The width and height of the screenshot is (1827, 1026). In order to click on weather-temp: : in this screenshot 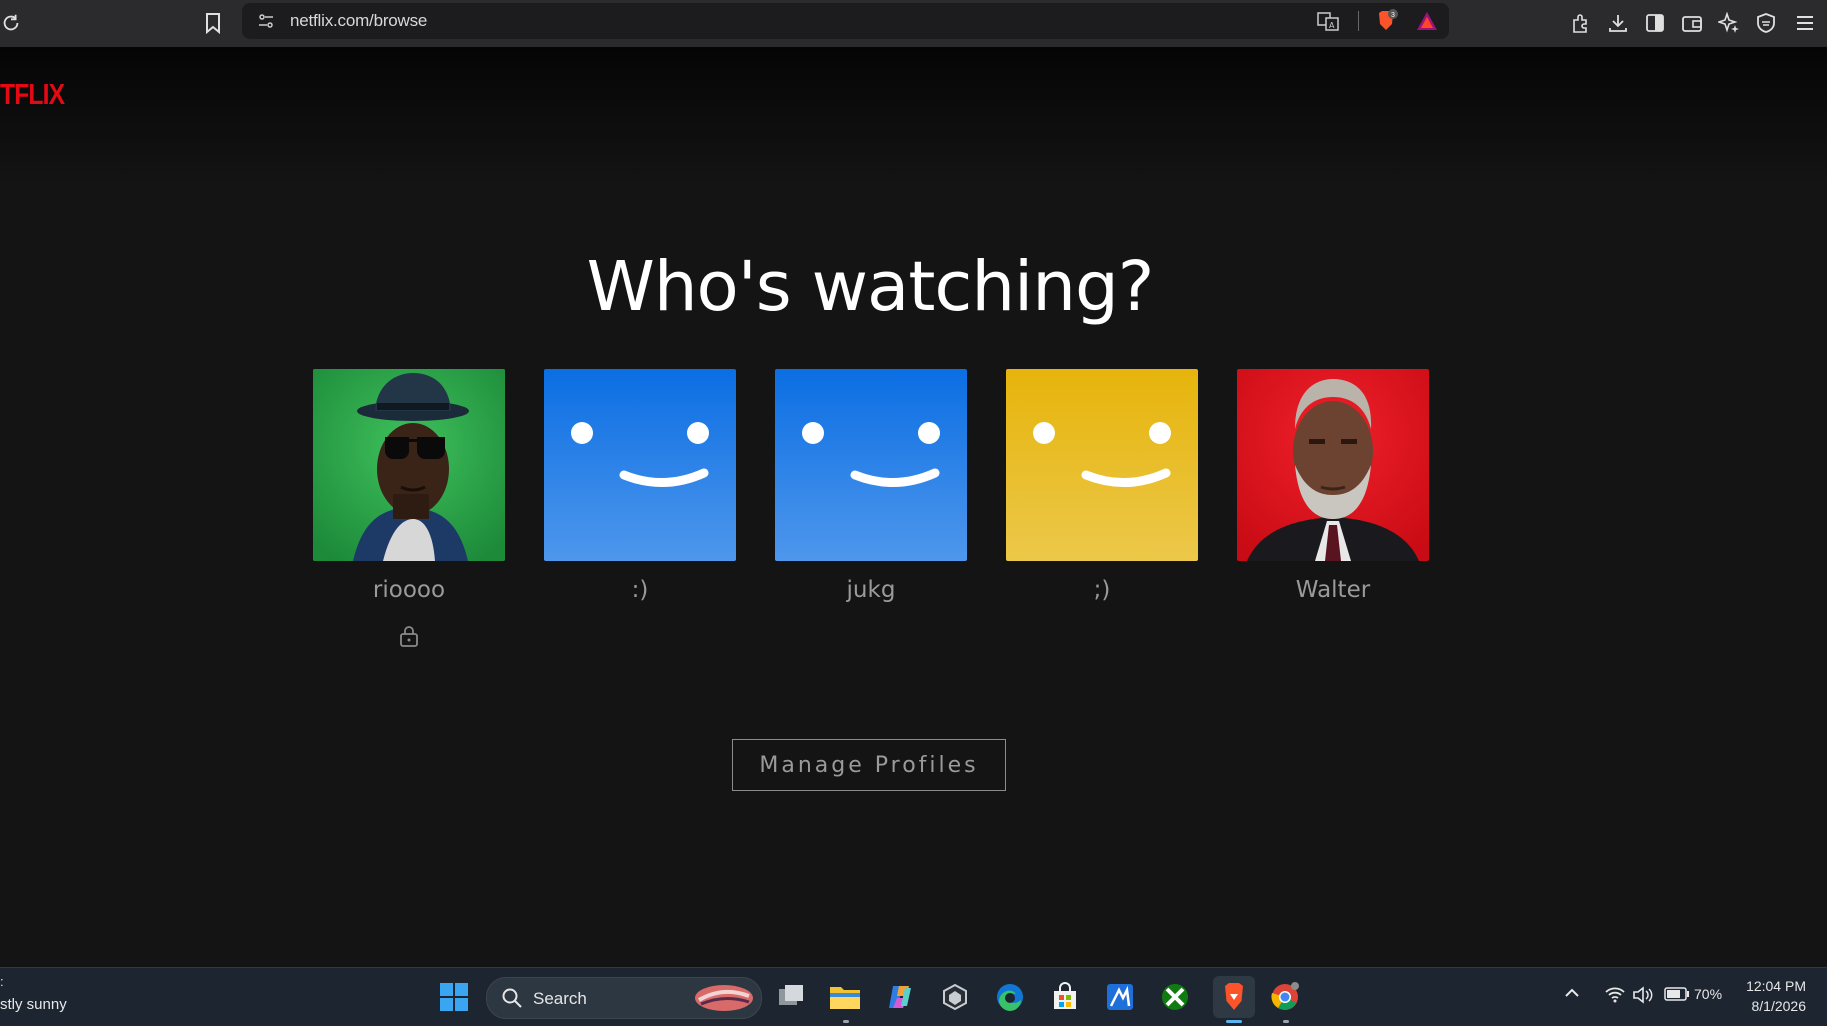, I will do `click(2, 981)`.